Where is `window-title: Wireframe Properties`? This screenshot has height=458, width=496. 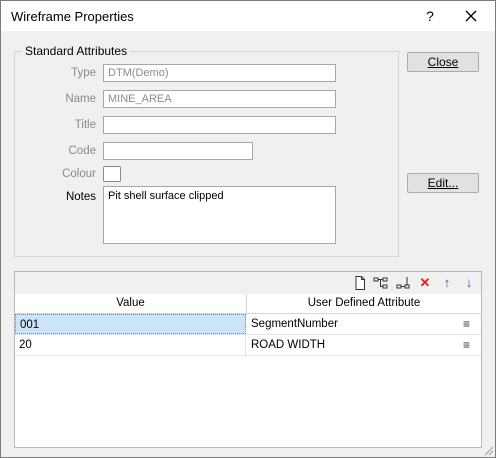
window-title: Wireframe Properties is located at coordinates (72, 16).